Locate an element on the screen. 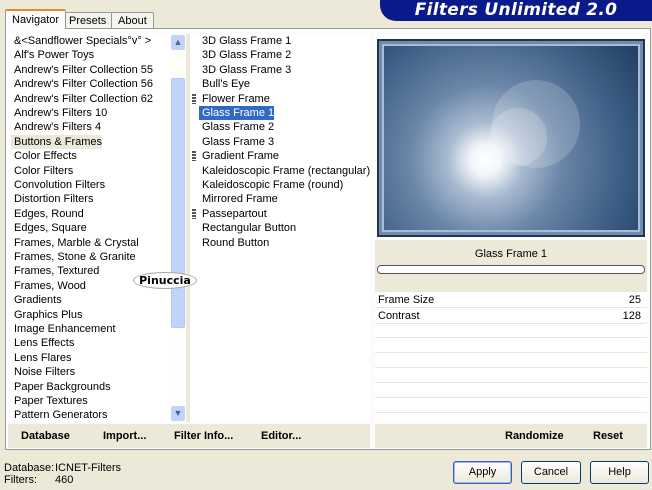 This screenshot has height=490, width=652. category-item: Gradients is located at coordinates (36, 300).